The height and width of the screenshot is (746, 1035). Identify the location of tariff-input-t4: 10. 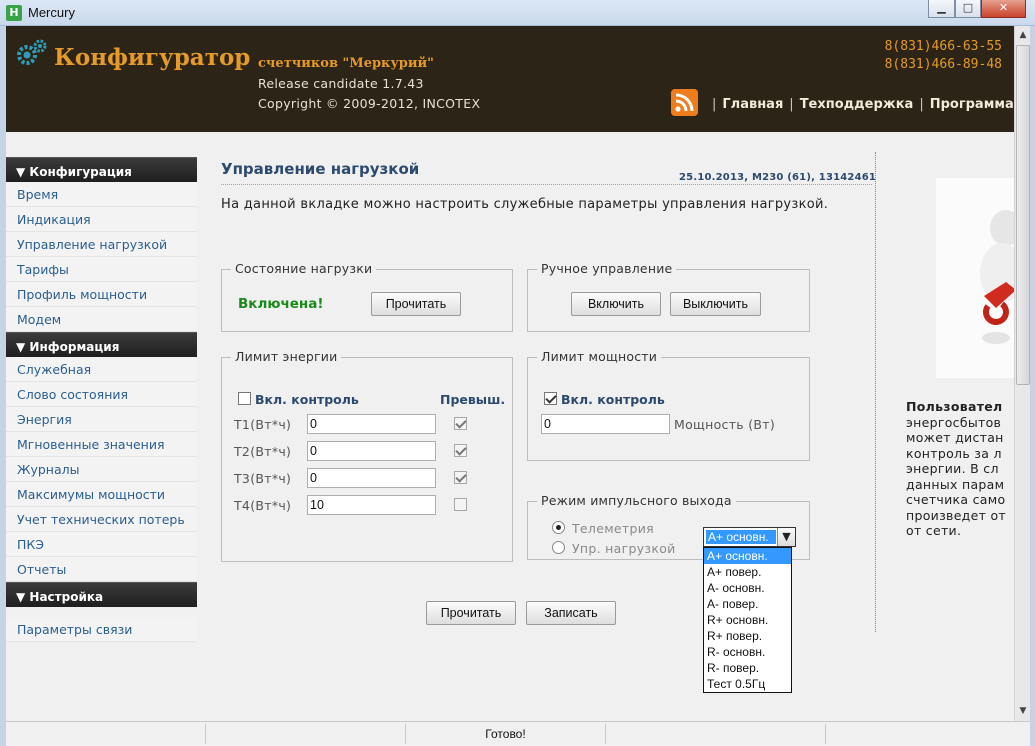
(371, 505).